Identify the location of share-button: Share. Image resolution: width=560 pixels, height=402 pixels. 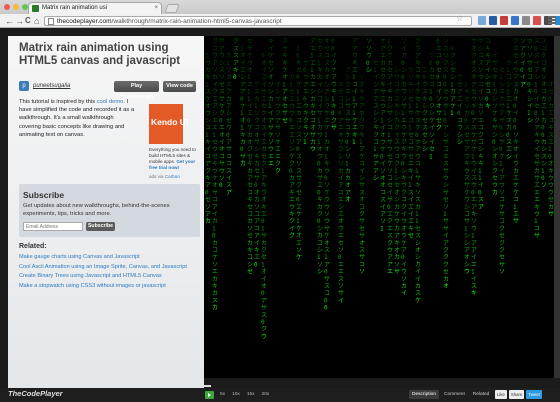
(516, 394).